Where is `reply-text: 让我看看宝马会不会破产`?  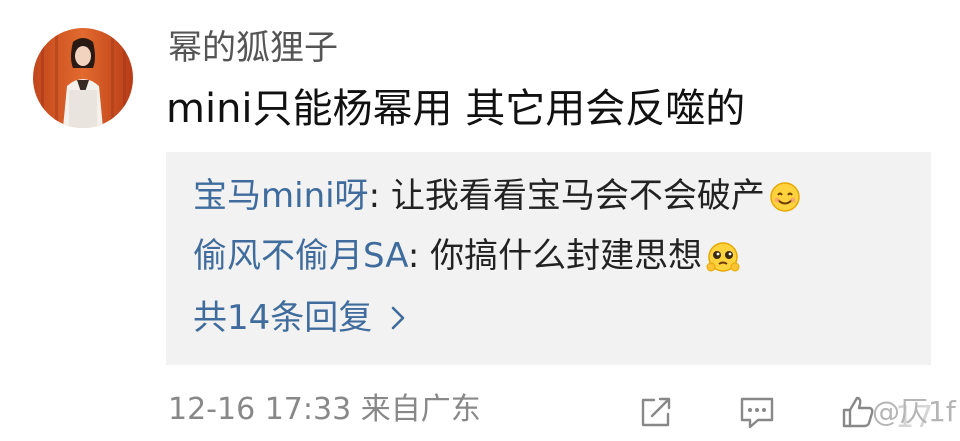
reply-text: 让我看看宝马会不会破产 is located at coordinates (577, 196).